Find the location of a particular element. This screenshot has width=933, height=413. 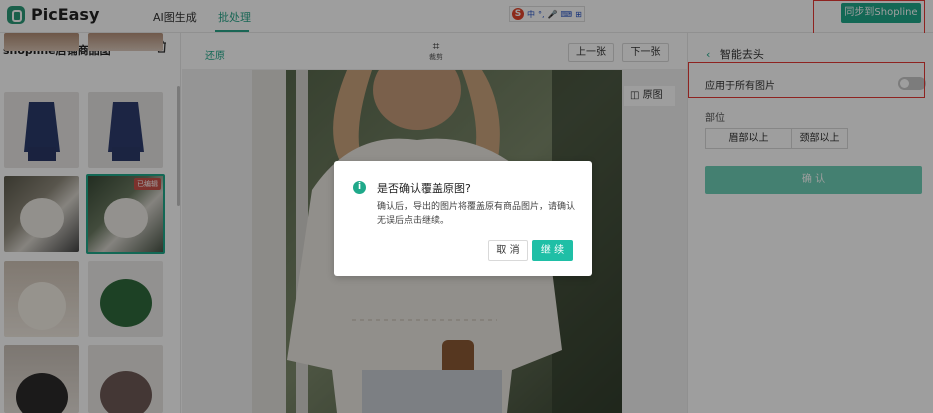

info-icon: i is located at coordinates (359, 187).